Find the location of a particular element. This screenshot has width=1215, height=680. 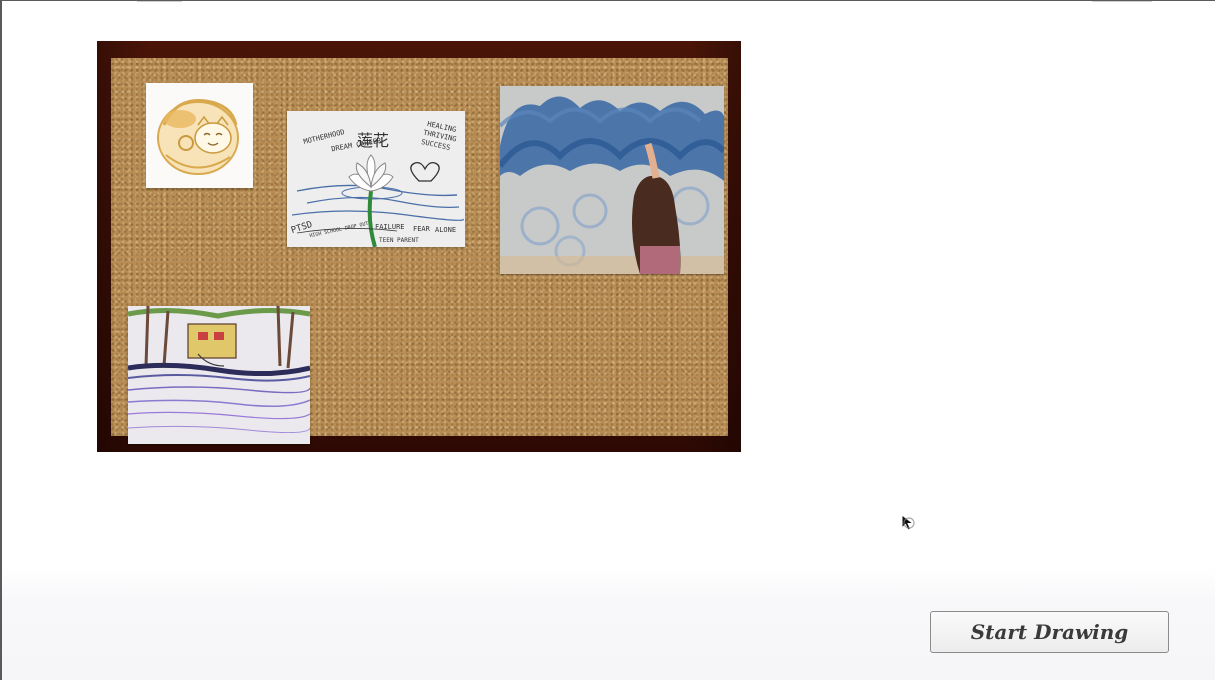

lotus-text-chars: 莲花 is located at coordinates (373, 140).